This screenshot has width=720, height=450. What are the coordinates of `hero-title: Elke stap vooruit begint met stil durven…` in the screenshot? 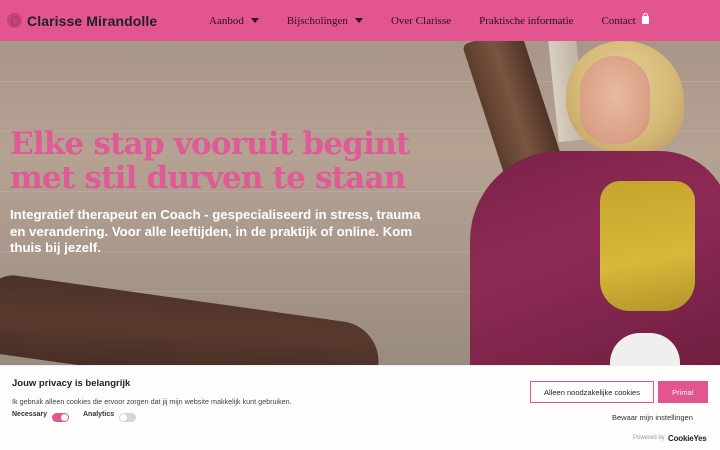 It's located at (210, 161).